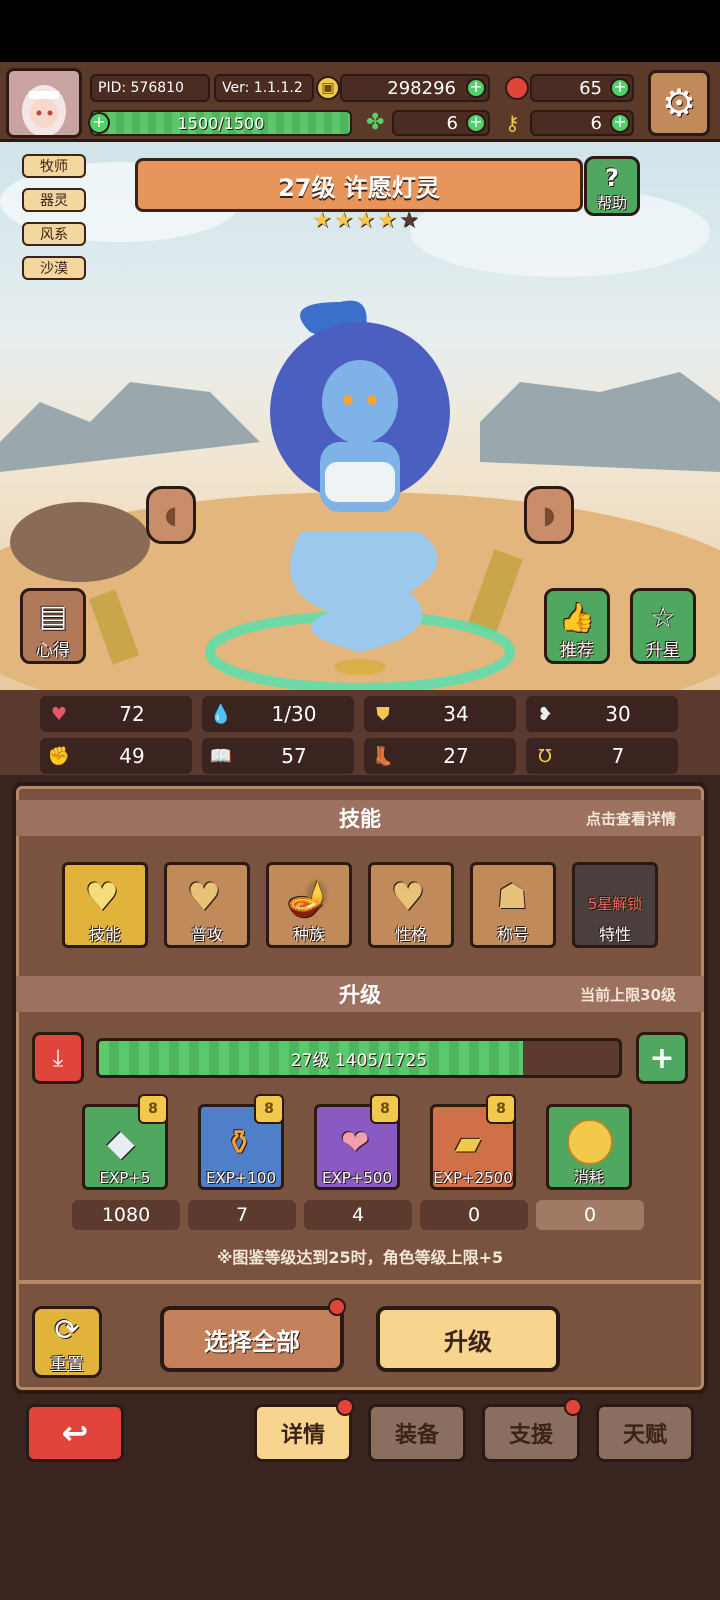 This screenshot has width=720, height=1600. What do you see at coordinates (421, 88) in the screenshot?
I see `gold-amount: 298296` at bounding box center [421, 88].